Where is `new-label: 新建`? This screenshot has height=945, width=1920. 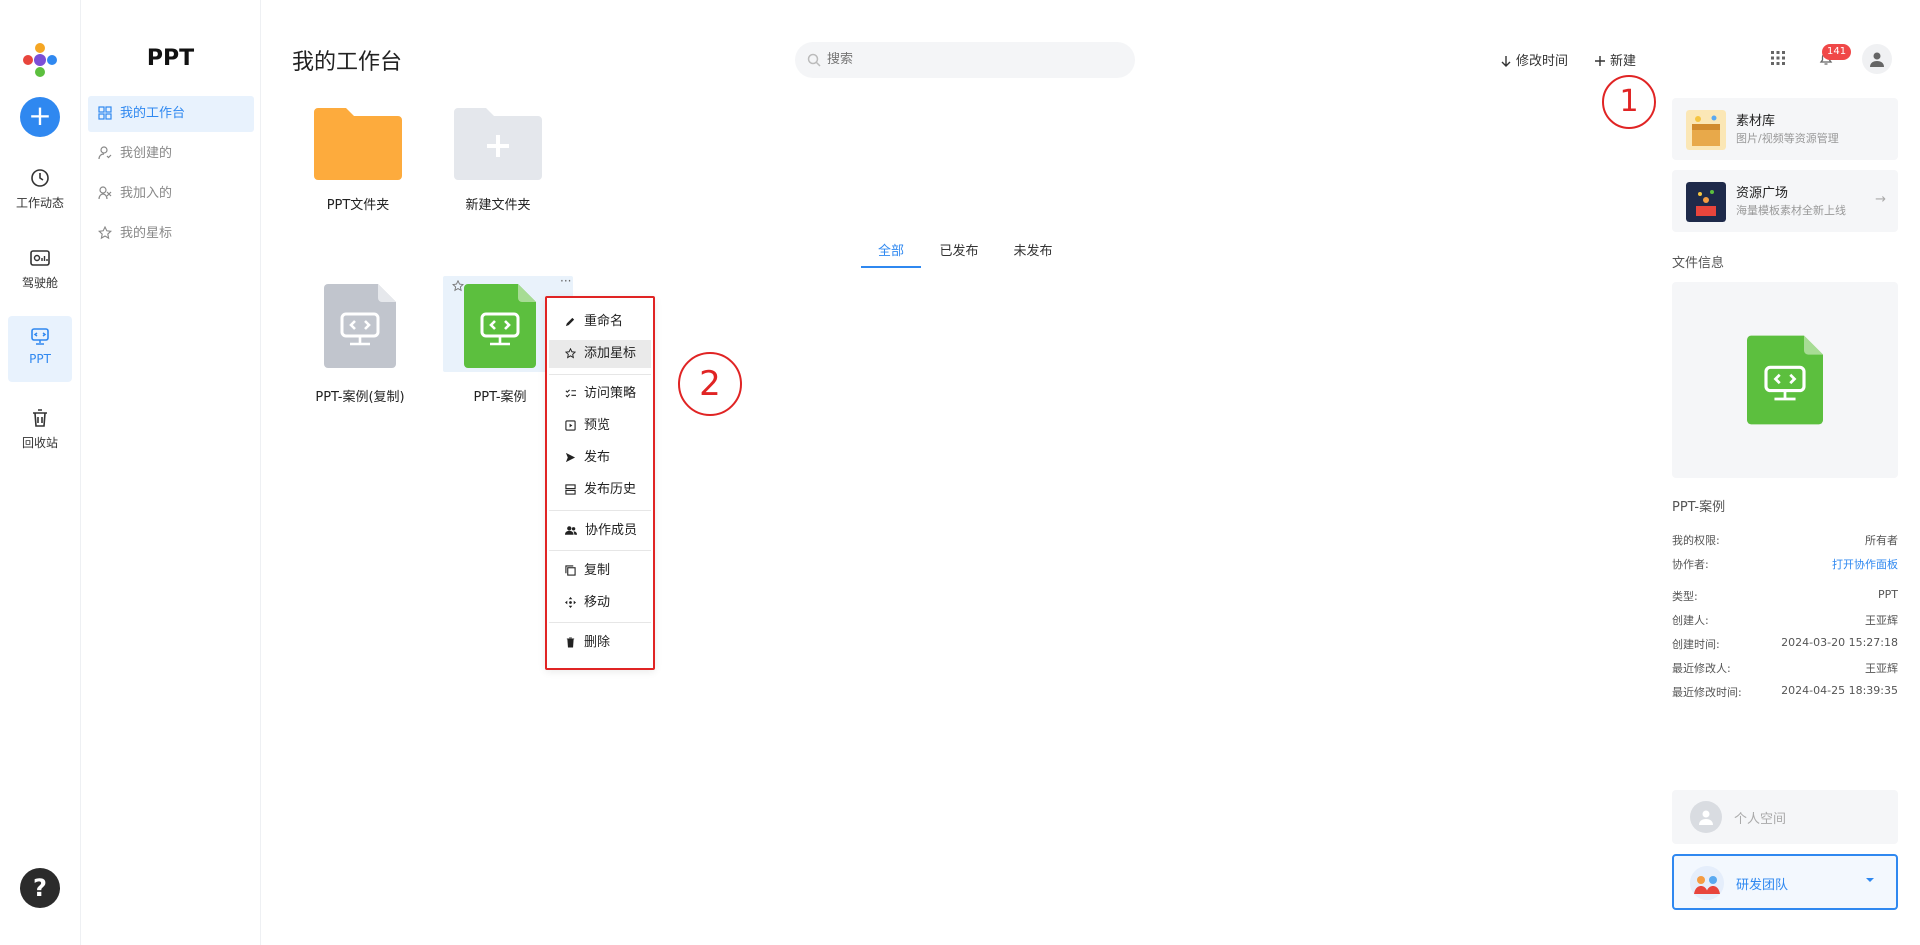 new-label: 新建 is located at coordinates (1623, 61).